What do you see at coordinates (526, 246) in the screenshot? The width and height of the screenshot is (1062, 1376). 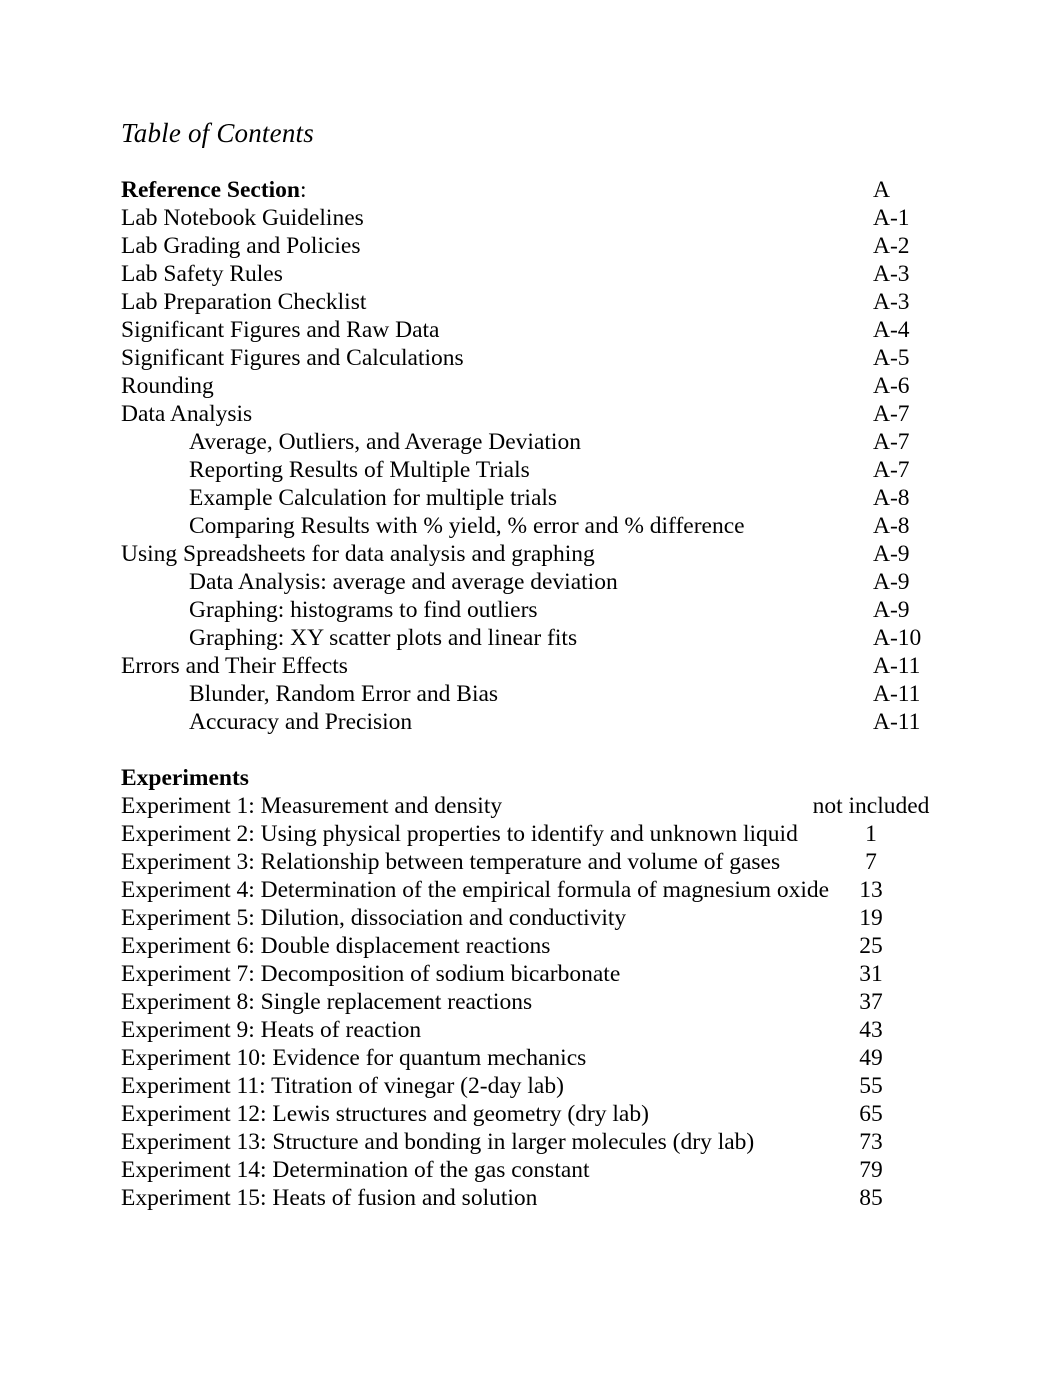 I see `toc-entry: Lab Grading and Policies A-2` at bounding box center [526, 246].